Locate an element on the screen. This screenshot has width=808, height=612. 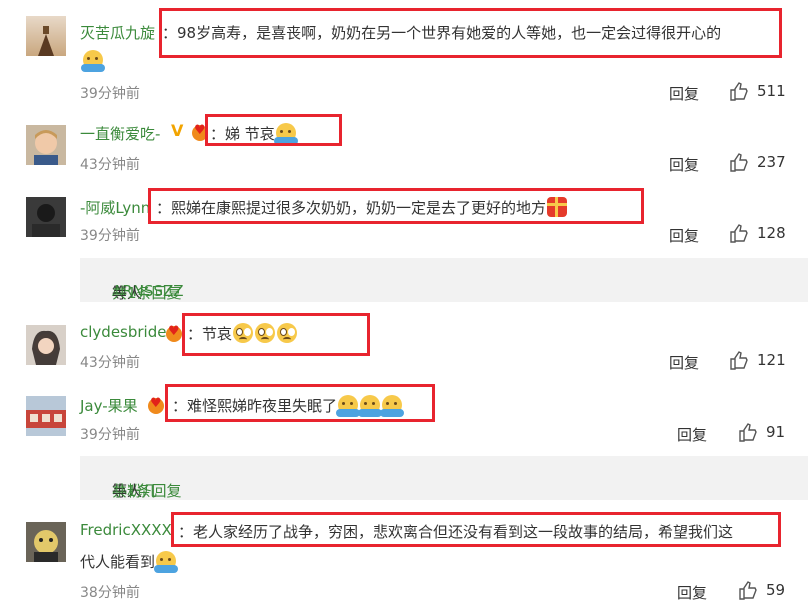
like-button: 237 is located at coordinates (757, 162).